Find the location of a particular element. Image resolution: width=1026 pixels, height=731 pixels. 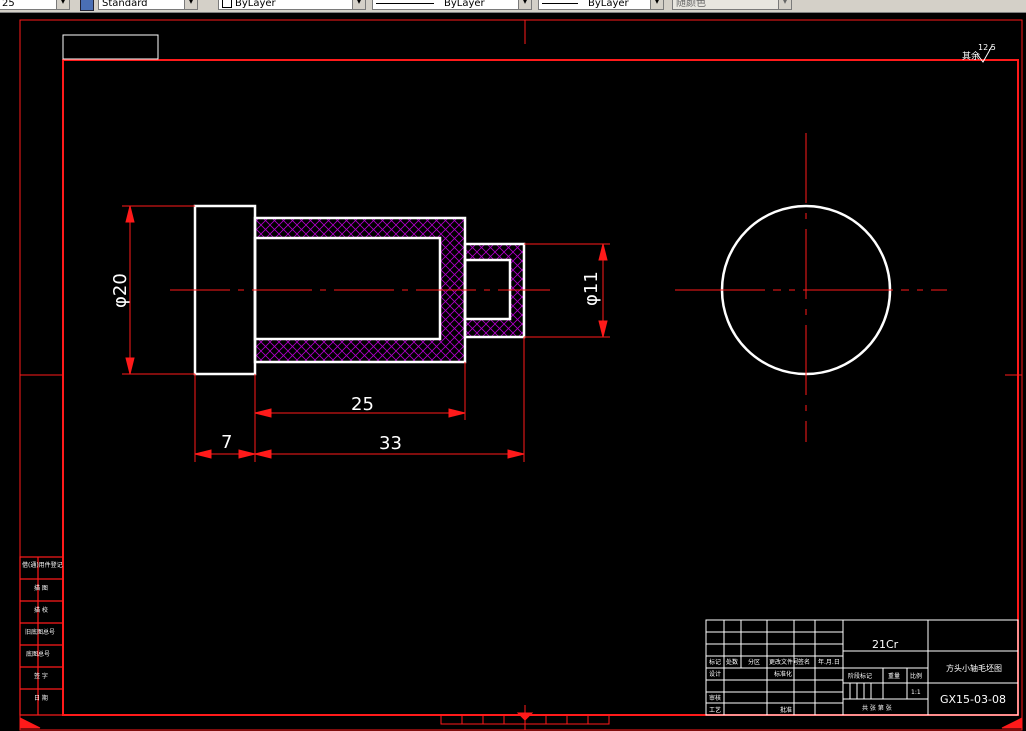

layer-value: 25 is located at coordinates (8, 4).